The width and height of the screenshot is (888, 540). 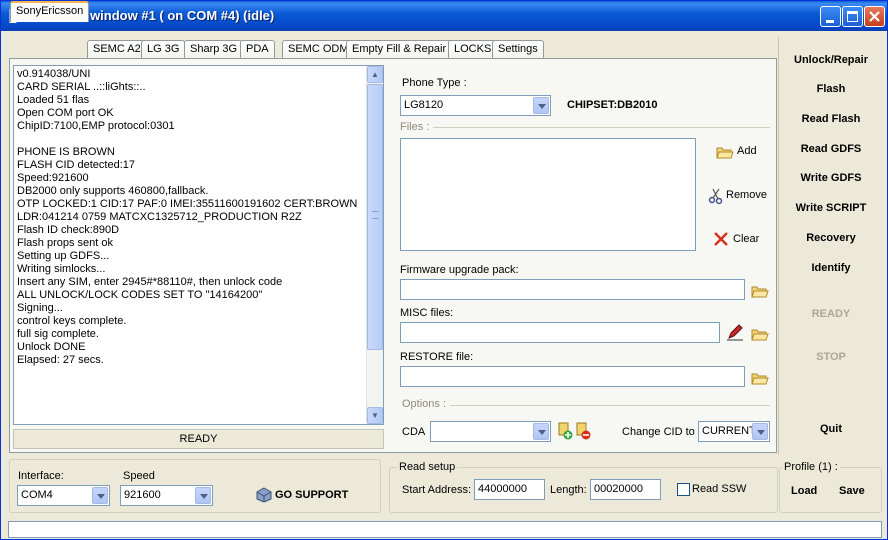 What do you see at coordinates (437, 490) in the screenshot?
I see `start-address-label: Start Address:` at bounding box center [437, 490].